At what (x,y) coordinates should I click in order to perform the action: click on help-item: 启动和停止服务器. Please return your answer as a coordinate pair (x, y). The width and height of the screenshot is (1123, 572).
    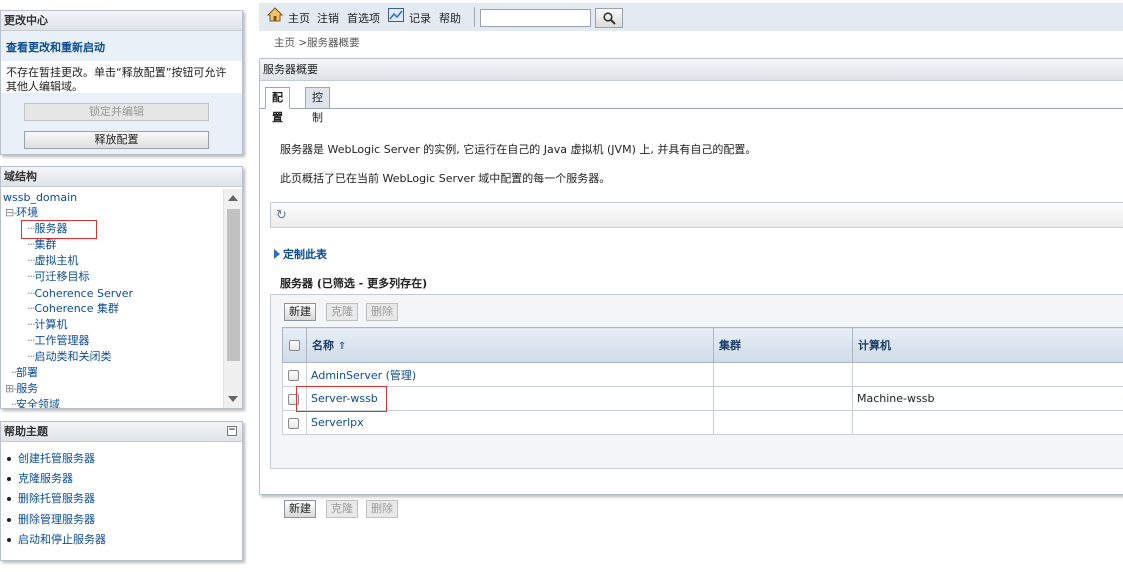
    Looking at the image, I should click on (123, 541).